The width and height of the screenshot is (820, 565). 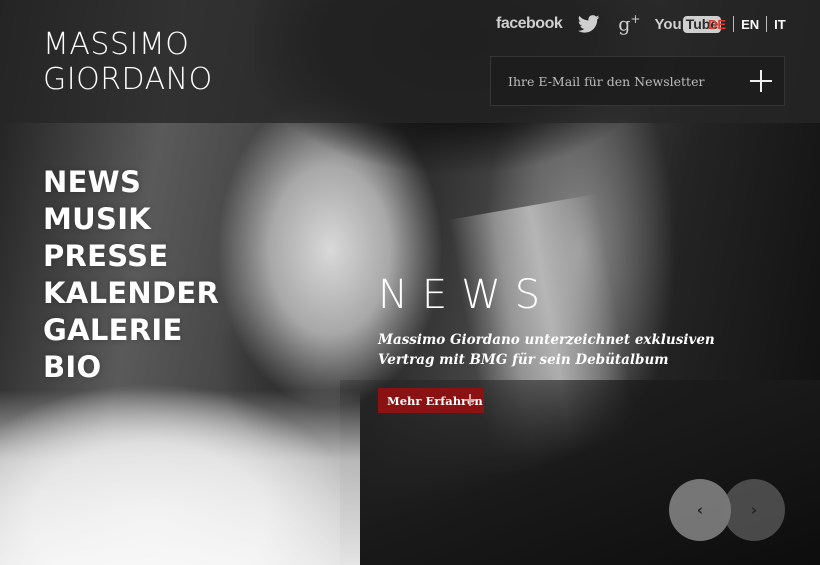 I want to click on facebook-link: facebook, so click(x=529, y=24).